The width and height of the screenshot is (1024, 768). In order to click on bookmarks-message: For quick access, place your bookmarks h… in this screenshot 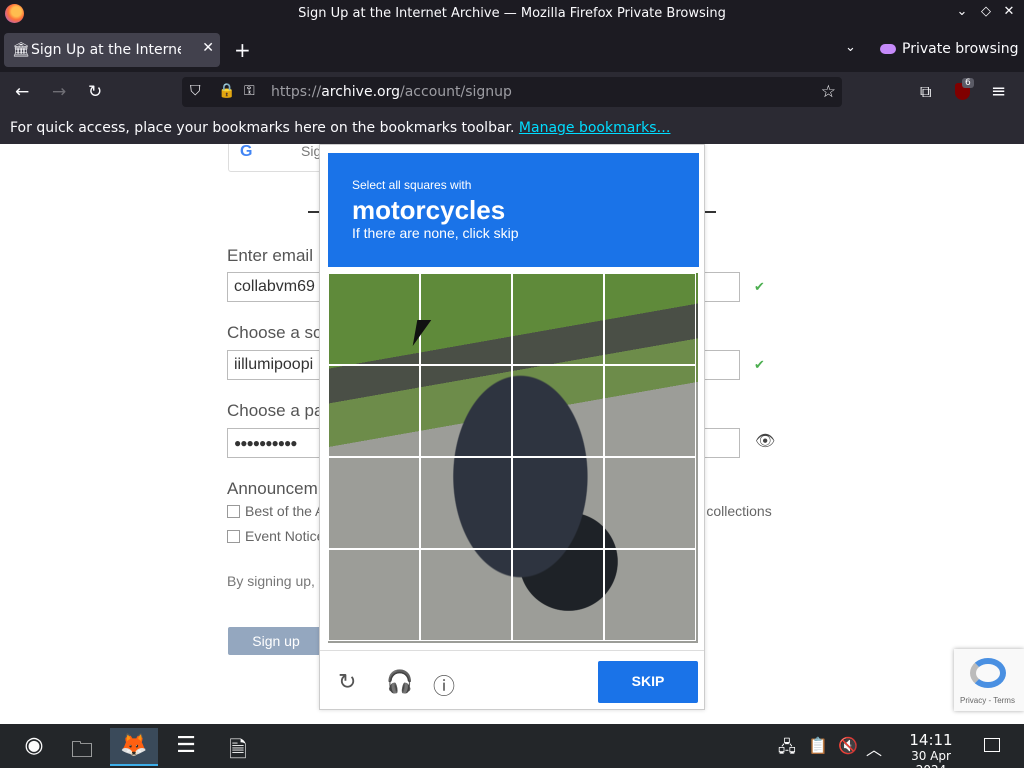, I will do `click(262, 128)`.